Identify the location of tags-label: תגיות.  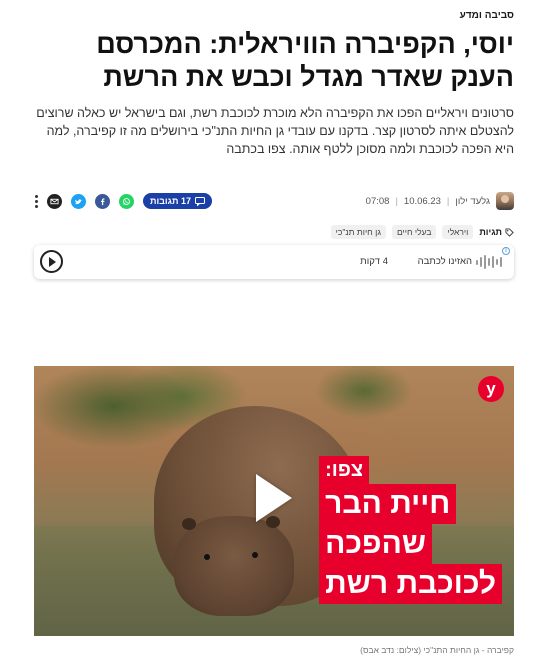
(496, 232).